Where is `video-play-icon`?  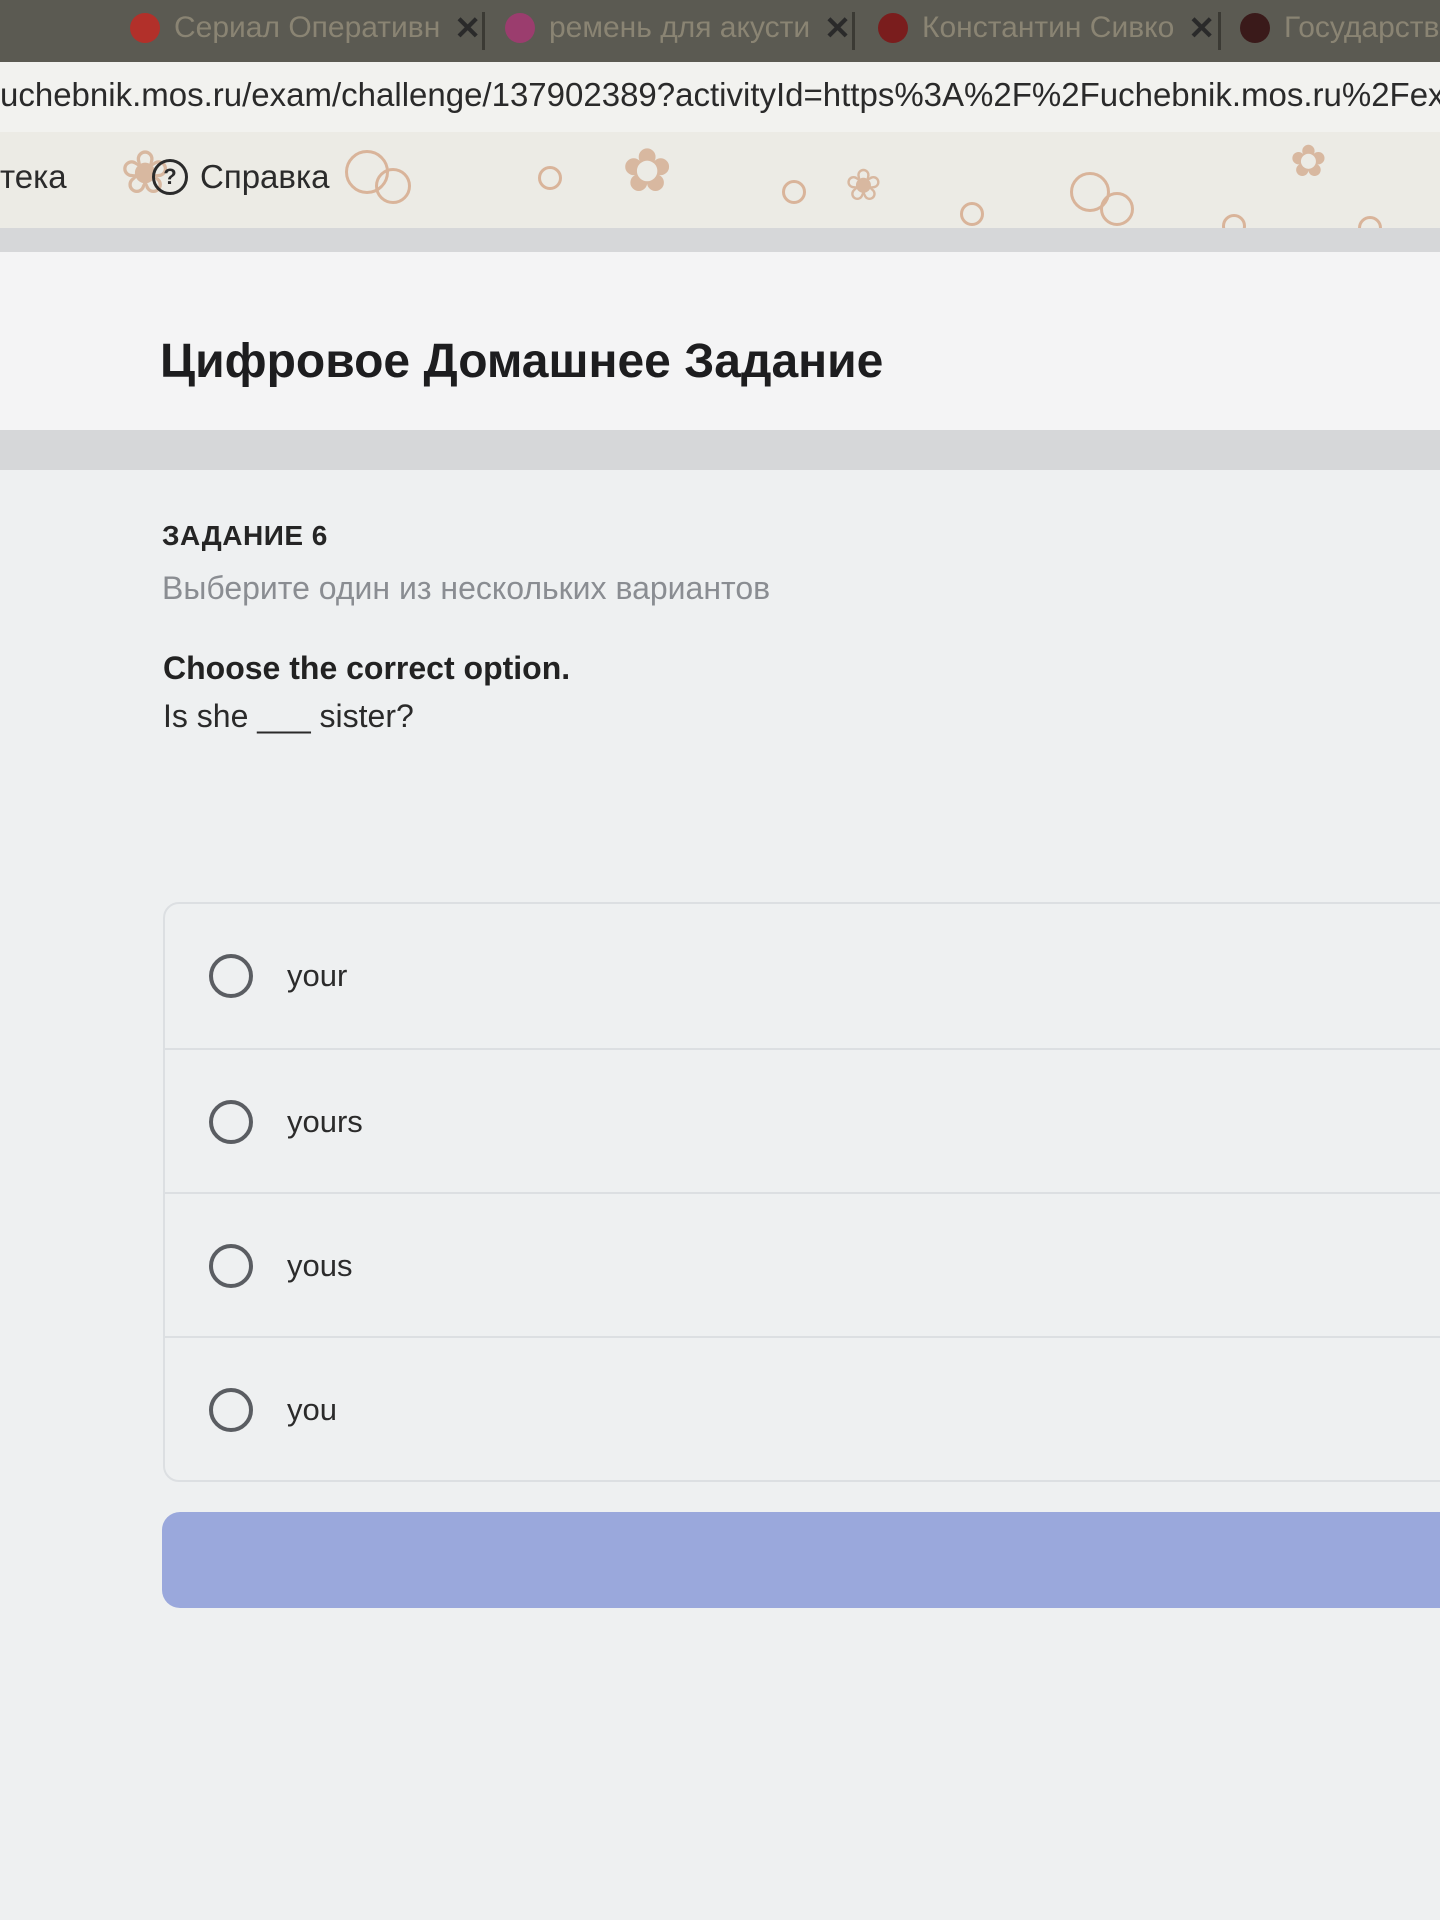
video-play-icon is located at coordinates (893, 28).